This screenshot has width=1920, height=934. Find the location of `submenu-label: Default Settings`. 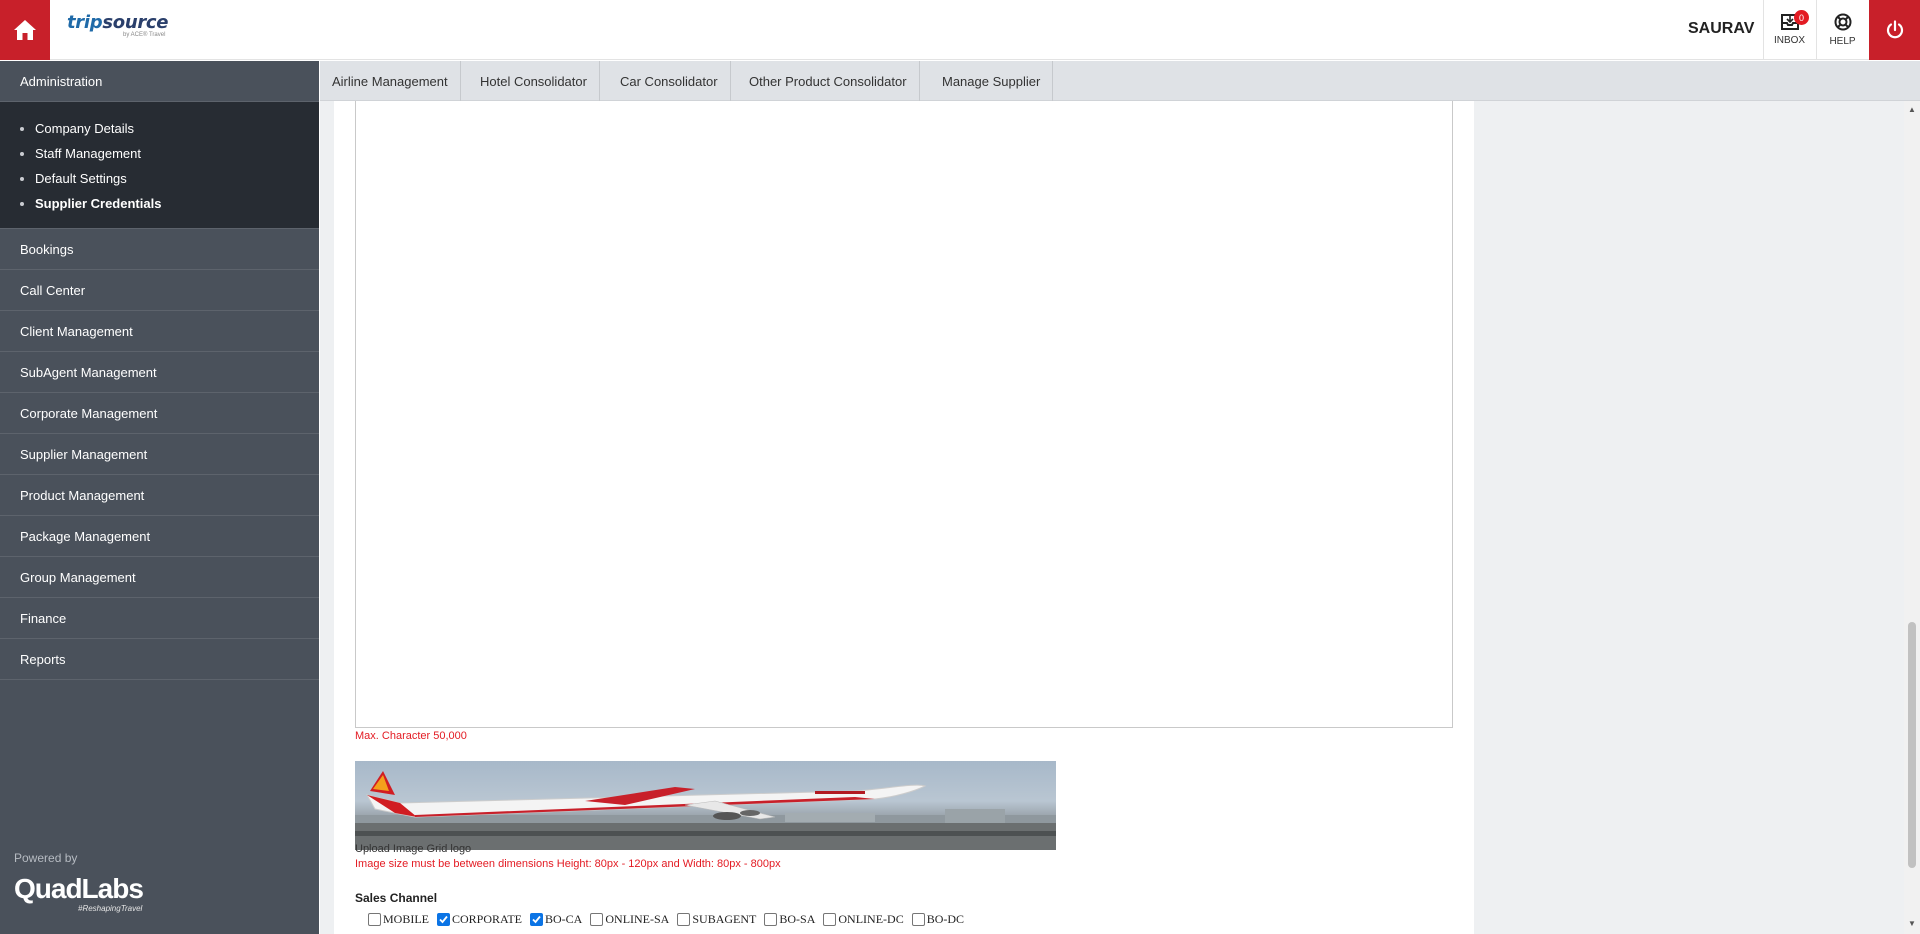

submenu-label: Default Settings is located at coordinates (81, 178).